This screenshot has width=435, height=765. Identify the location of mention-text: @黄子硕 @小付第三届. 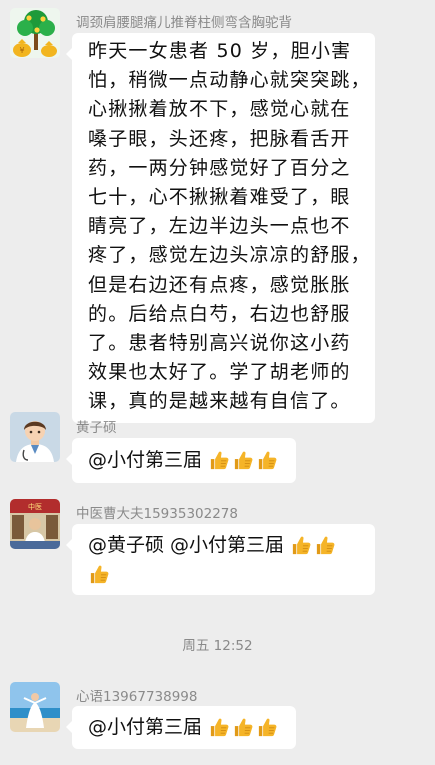
(186, 545).